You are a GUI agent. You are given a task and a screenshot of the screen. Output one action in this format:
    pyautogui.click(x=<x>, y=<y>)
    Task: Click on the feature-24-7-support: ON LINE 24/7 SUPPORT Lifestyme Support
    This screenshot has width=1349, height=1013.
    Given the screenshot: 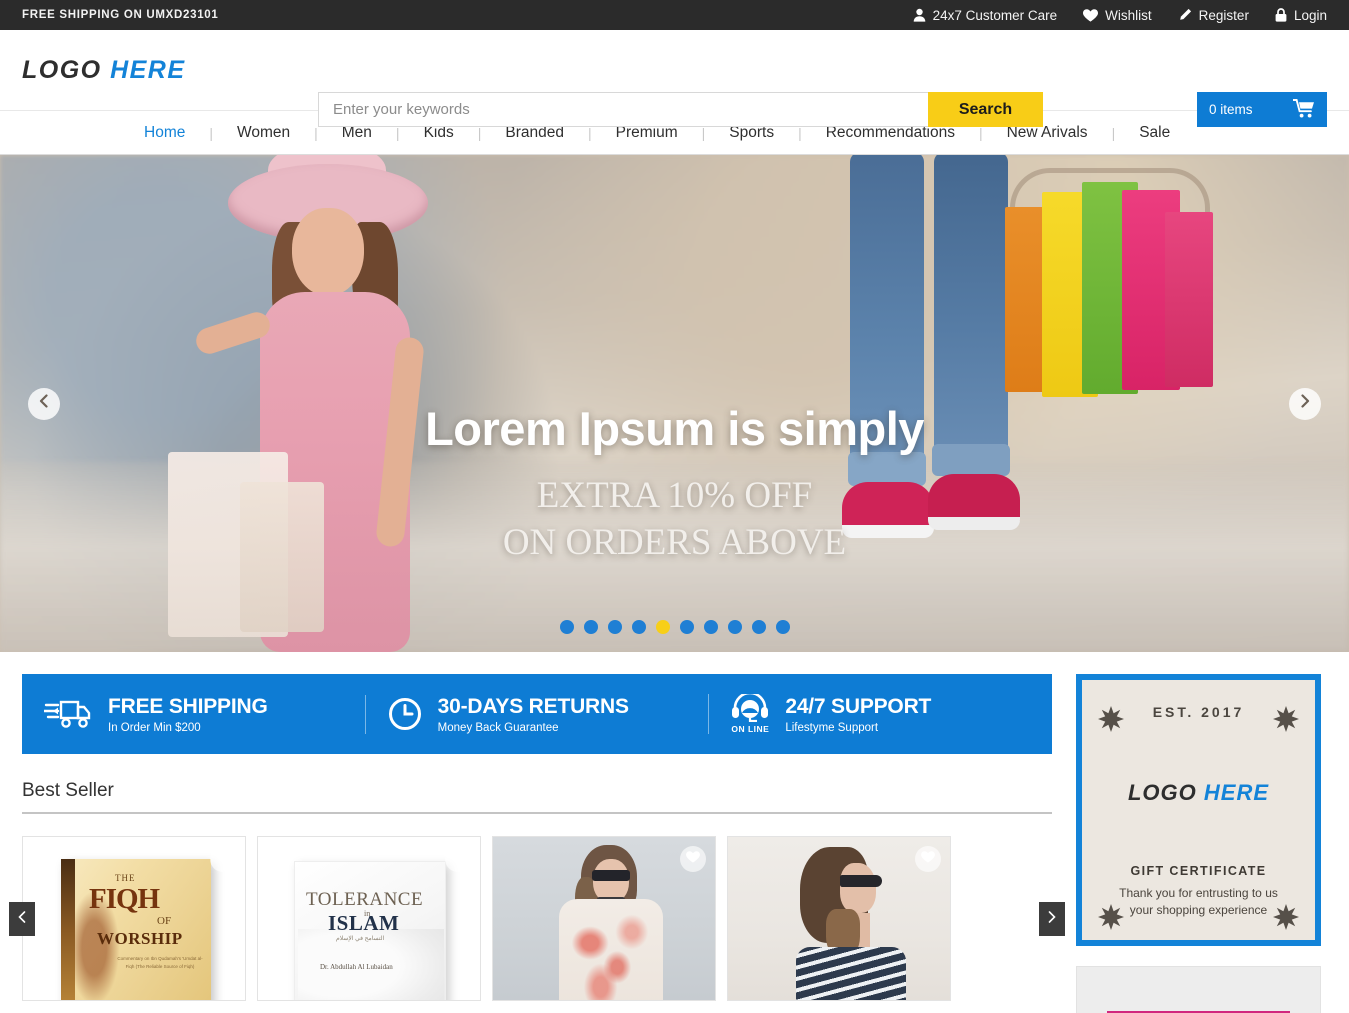 What is the action you would take?
    pyautogui.click(x=880, y=714)
    